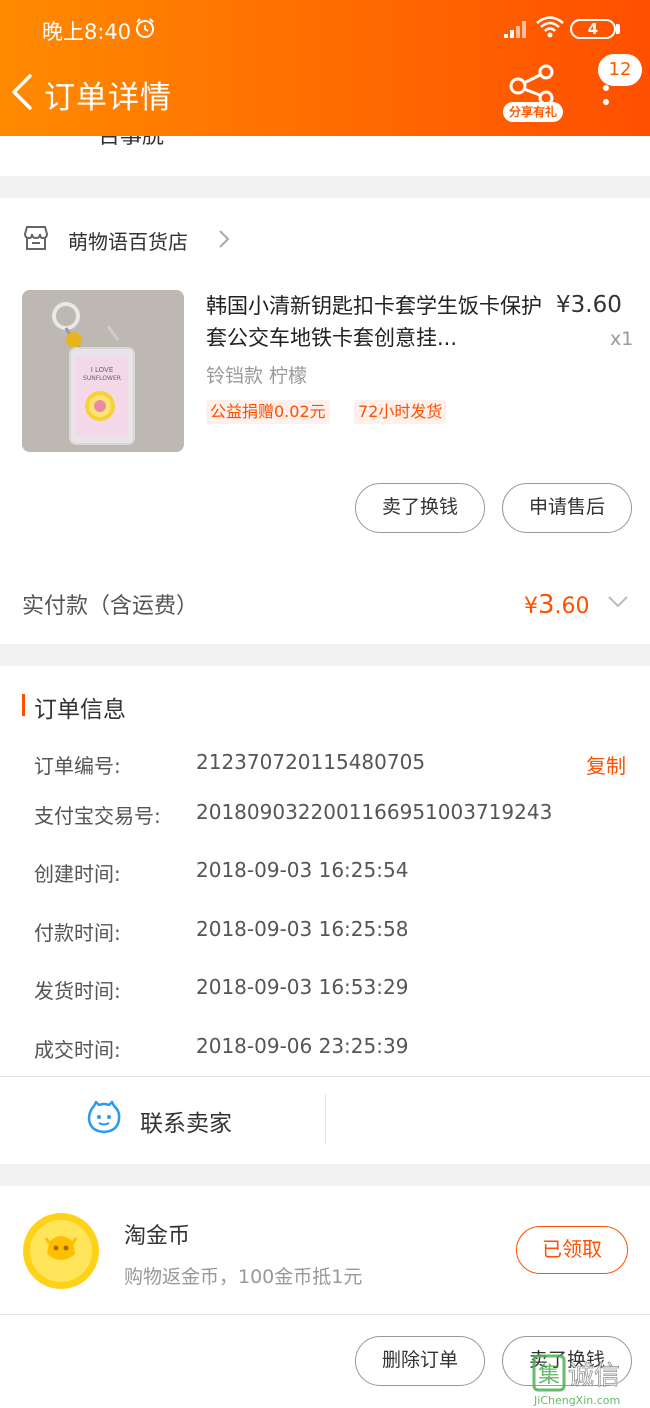 This screenshot has width=650, height=1408. What do you see at coordinates (420, 508) in the screenshot?
I see `sell-button: 卖了换钱` at bounding box center [420, 508].